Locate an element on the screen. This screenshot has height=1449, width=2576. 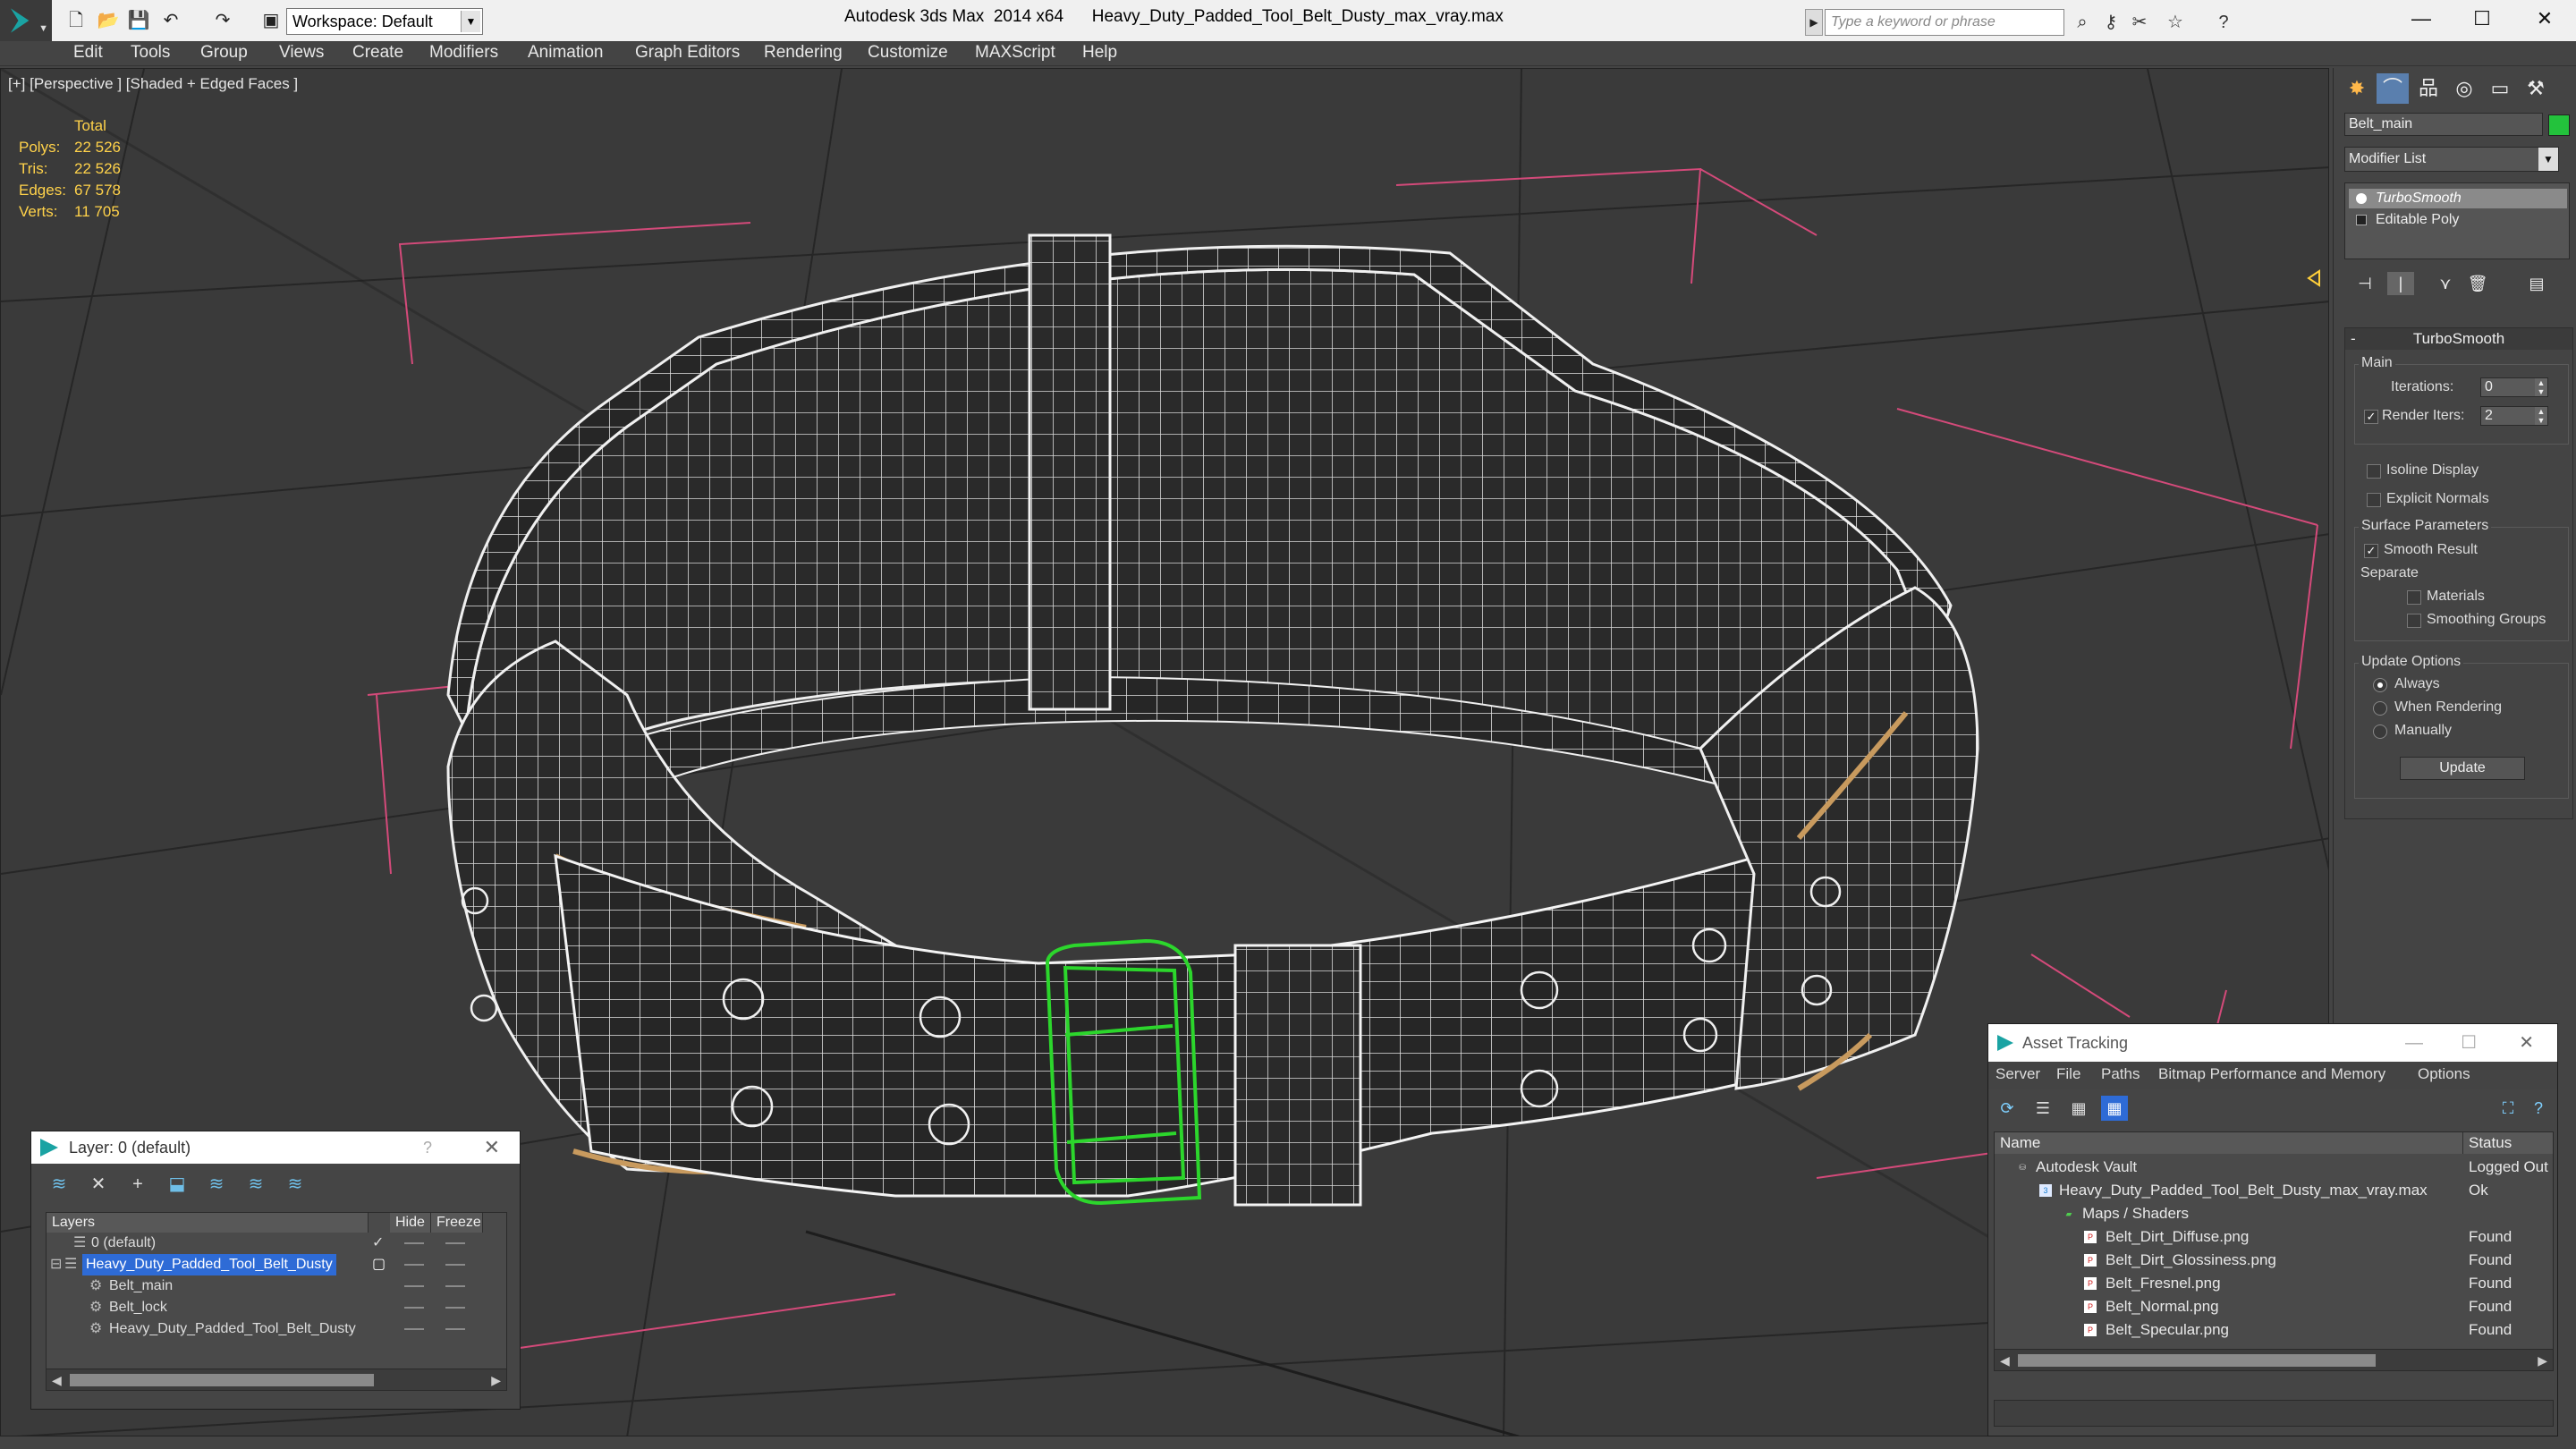
materials-checkbox is located at coordinates (2414, 597).